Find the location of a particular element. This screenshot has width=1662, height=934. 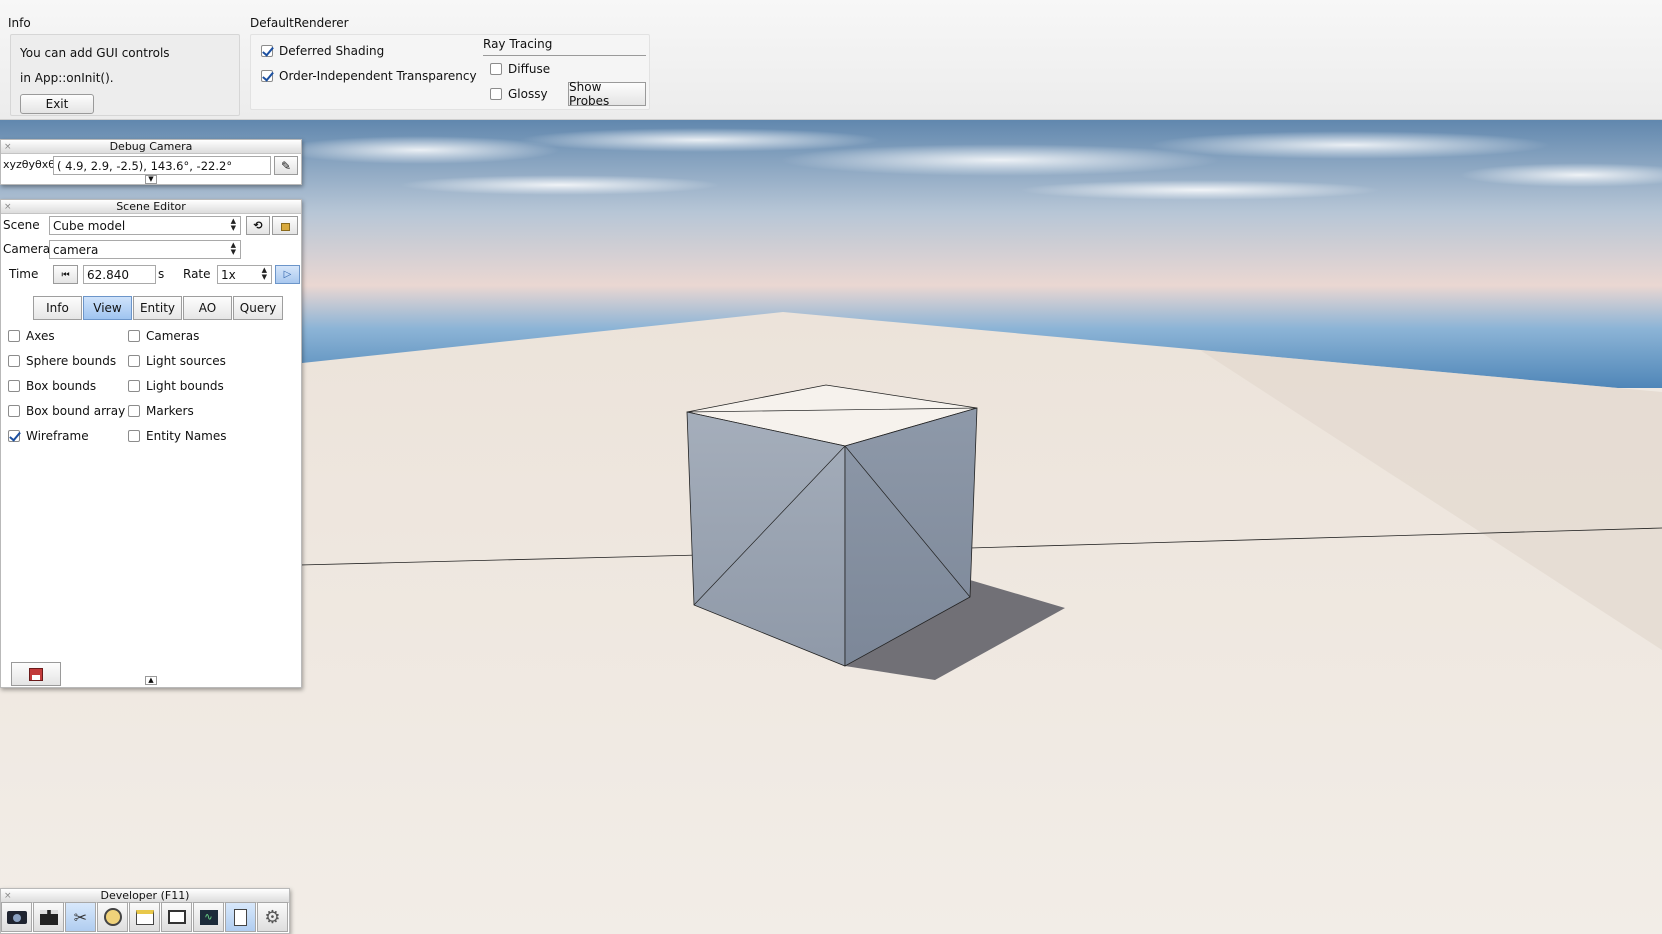

scene-dropdown: Cube model ▲ ▼ is located at coordinates (145, 225).